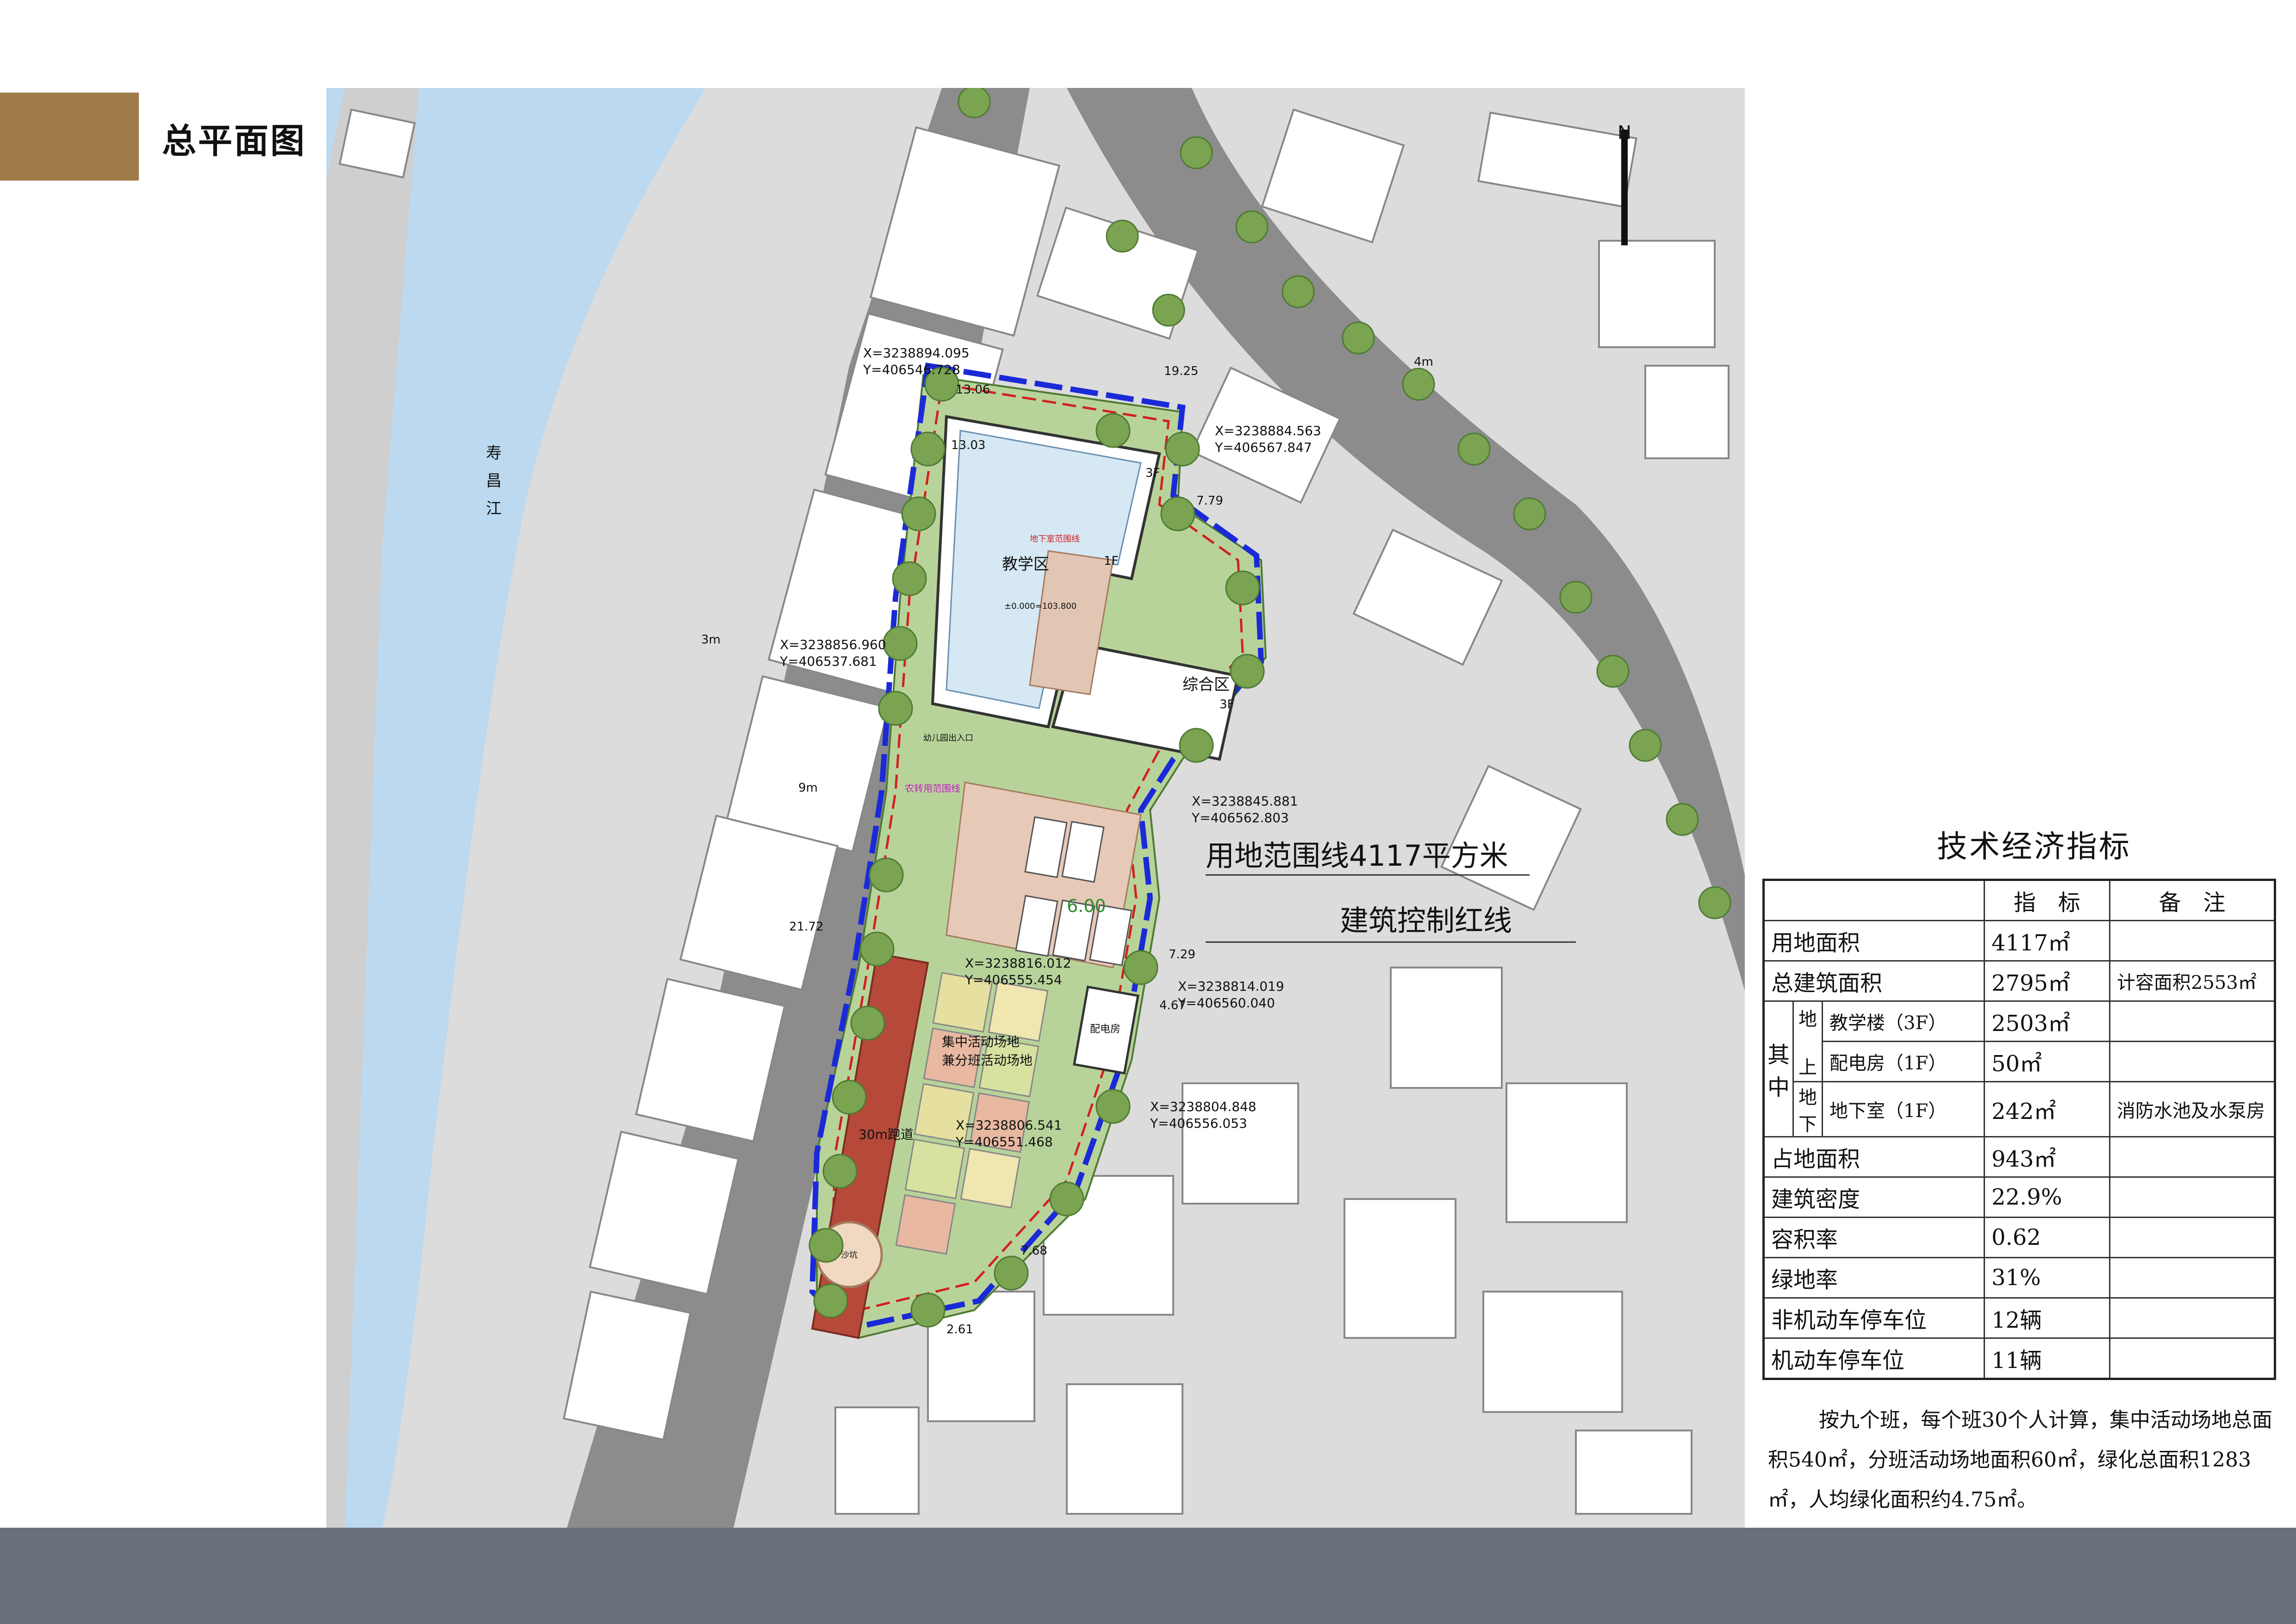 The image size is (2296, 1624). Describe the element at coordinates (1040, 606) in the screenshot. I see `teaching-level: ±0.000=103.800` at that location.